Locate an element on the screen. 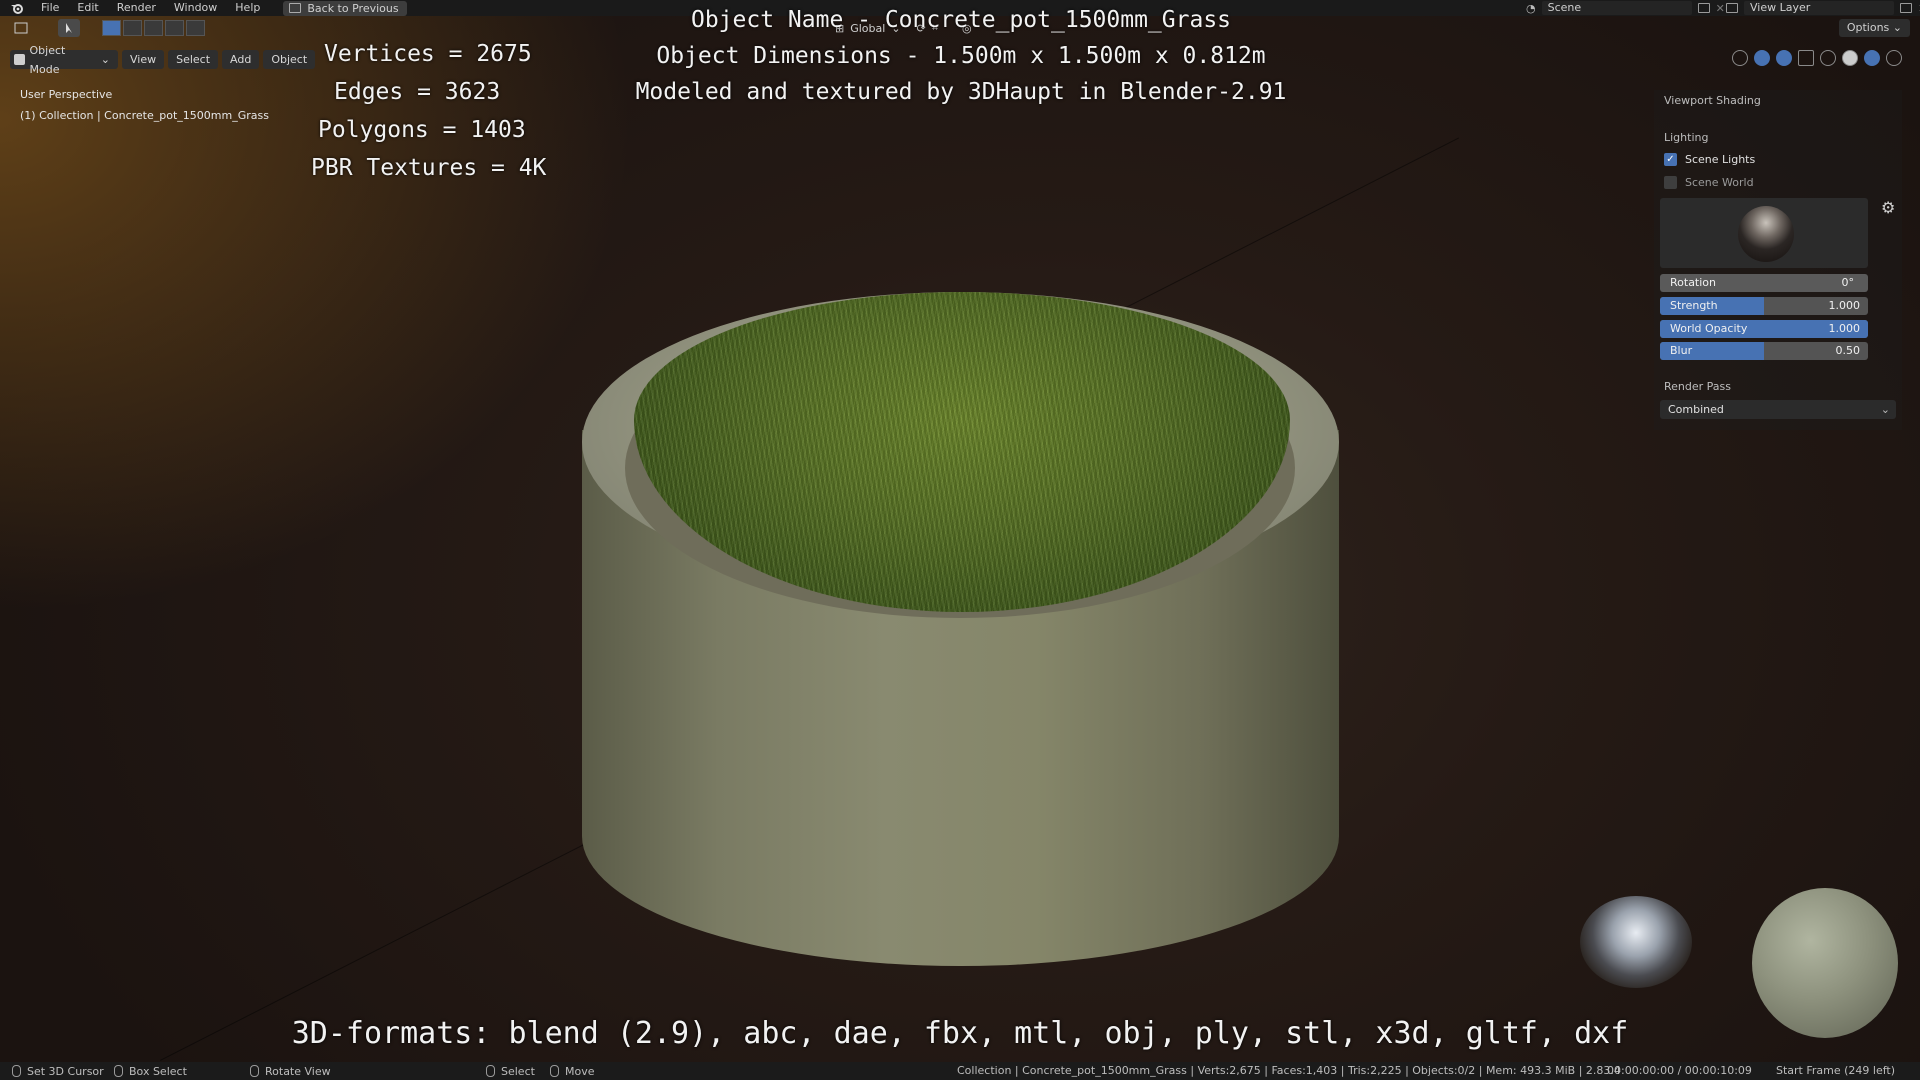  rotation-value: 0° is located at coordinates (1848, 282).